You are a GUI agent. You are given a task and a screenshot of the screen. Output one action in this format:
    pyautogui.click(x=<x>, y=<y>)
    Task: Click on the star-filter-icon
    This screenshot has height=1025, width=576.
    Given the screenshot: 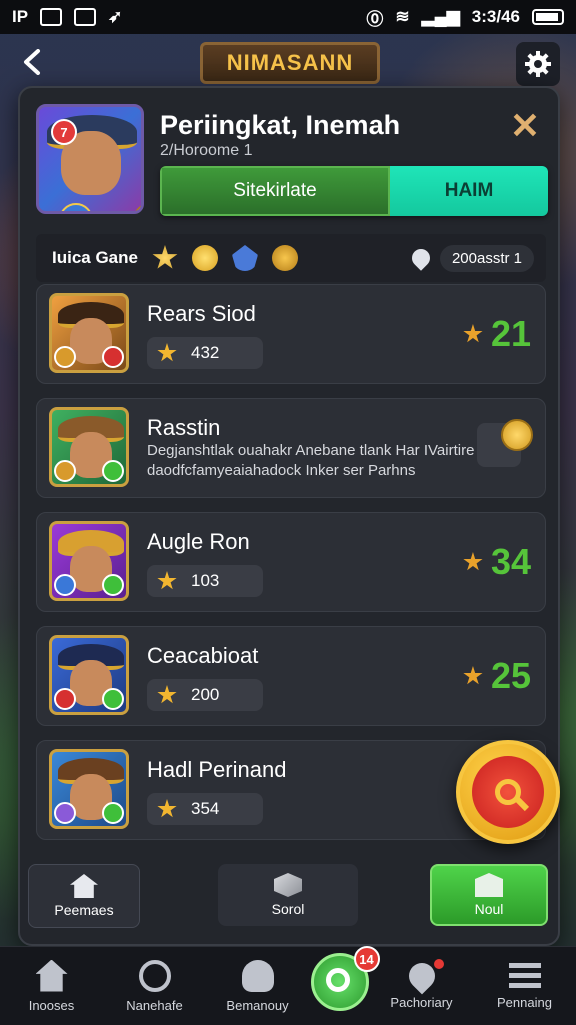 What is the action you would take?
    pyautogui.click(x=165, y=257)
    